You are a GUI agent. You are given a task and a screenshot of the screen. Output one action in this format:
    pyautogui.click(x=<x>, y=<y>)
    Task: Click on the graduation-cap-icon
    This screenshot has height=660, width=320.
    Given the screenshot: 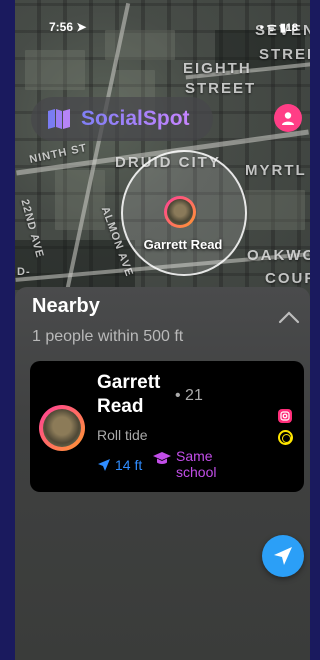 What is the action you would take?
    pyautogui.click(x=162, y=458)
    